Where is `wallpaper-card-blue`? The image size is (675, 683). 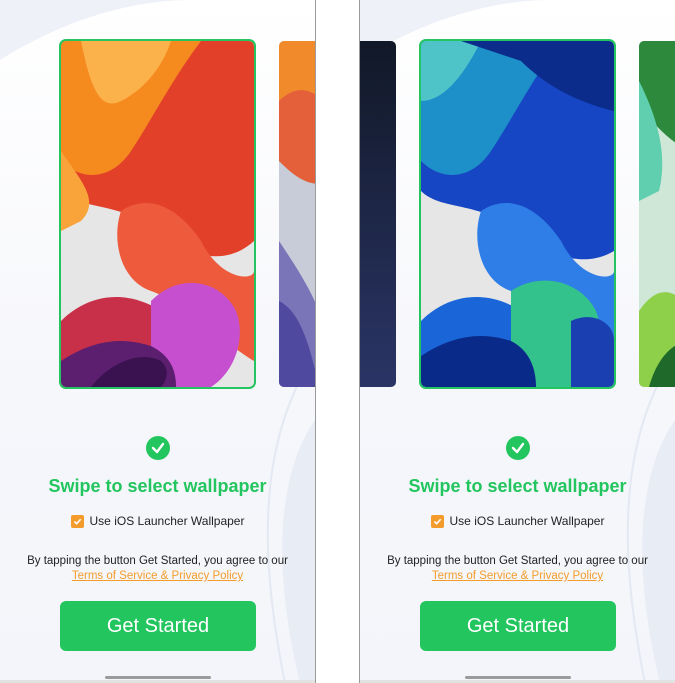 wallpaper-card-blue is located at coordinates (517, 214).